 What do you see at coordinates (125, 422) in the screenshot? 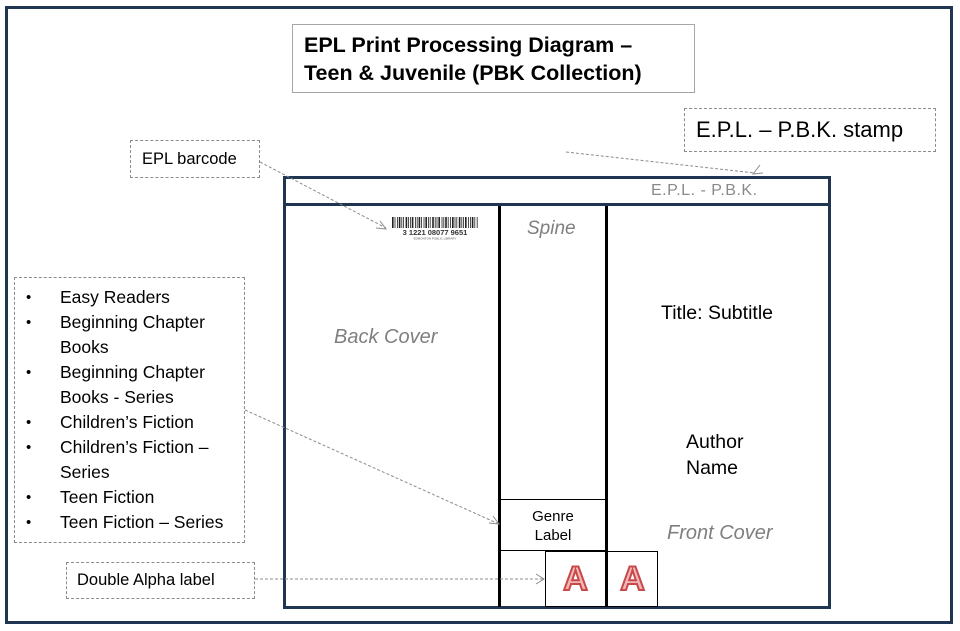
I see `list-item: • Children’s Fiction` at bounding box center [125, 422].